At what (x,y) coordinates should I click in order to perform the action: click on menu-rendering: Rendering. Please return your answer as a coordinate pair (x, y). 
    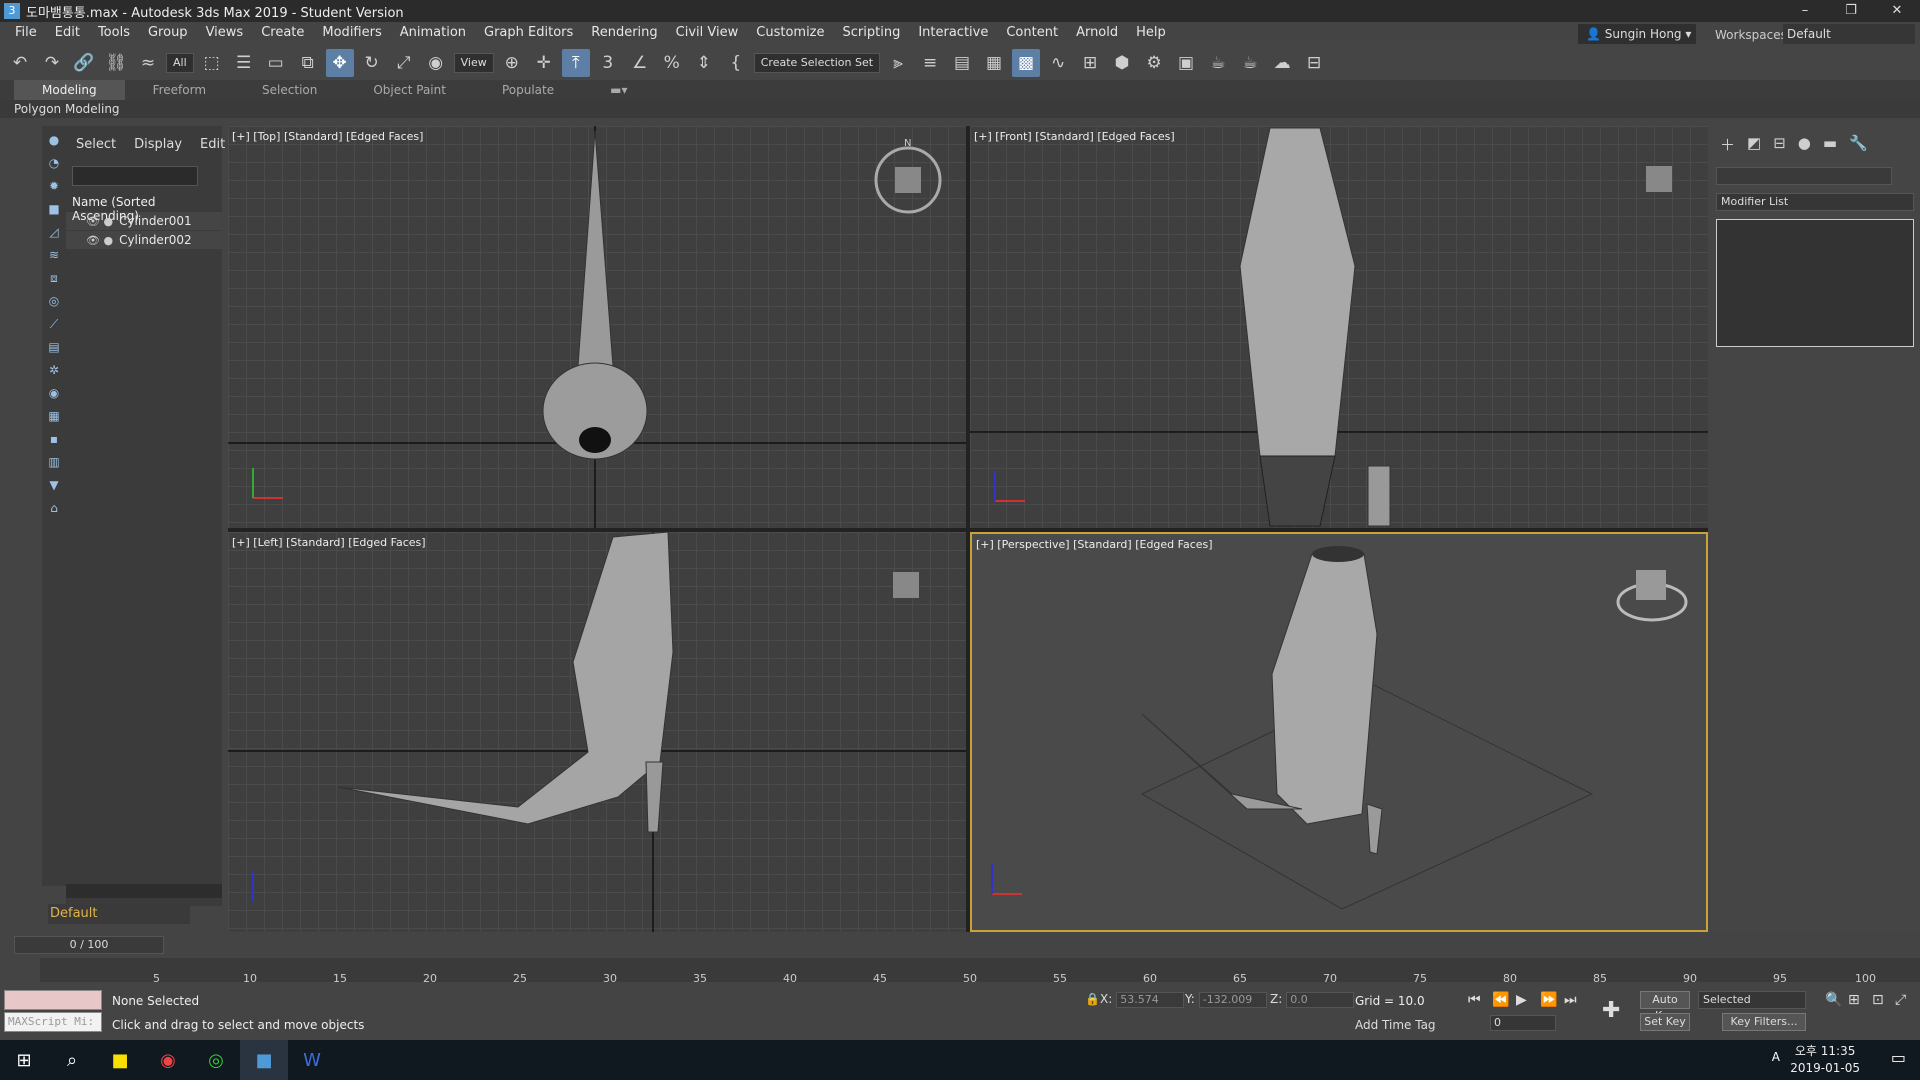
    Looking at the image, I should click on (624, 33).